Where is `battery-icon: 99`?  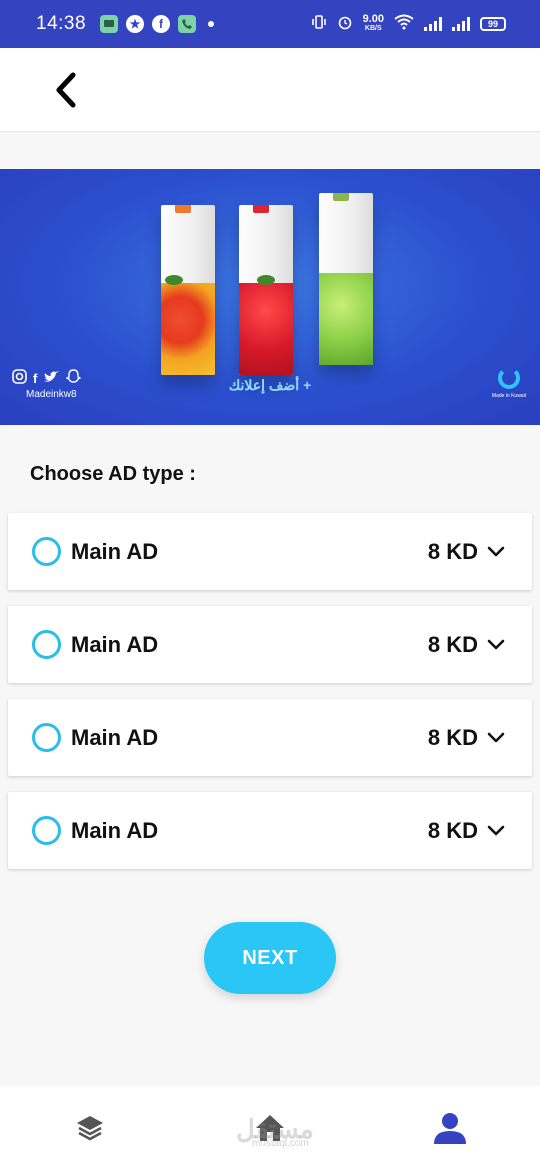 battery-icon: 99 is located at coordinates (493, 24).